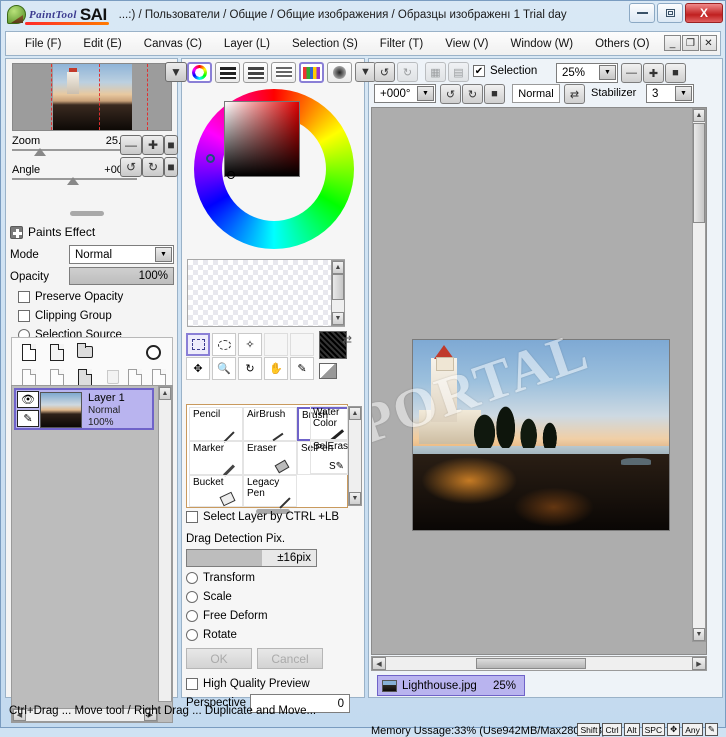 The height and width of the screenshot is (737, 726). I want to click on menu-canvas: Canvas (C), so click(173, 44).